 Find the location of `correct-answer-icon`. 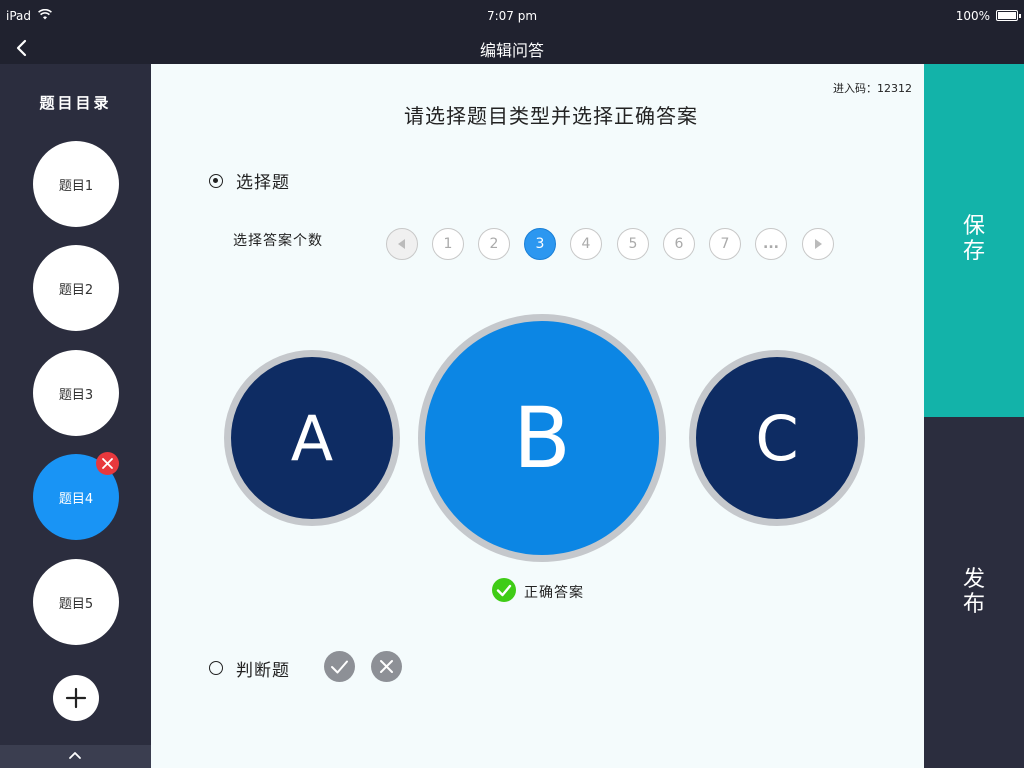

correct-answer-icon is located at coordinates (504, 590).